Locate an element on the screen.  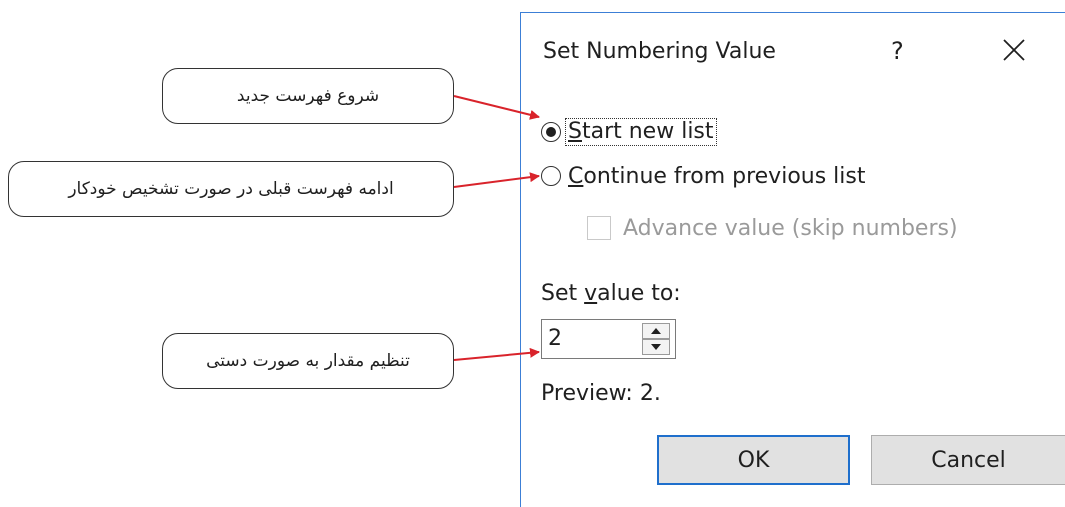
arrow-start-new-list is located at coordinates (496, 107).